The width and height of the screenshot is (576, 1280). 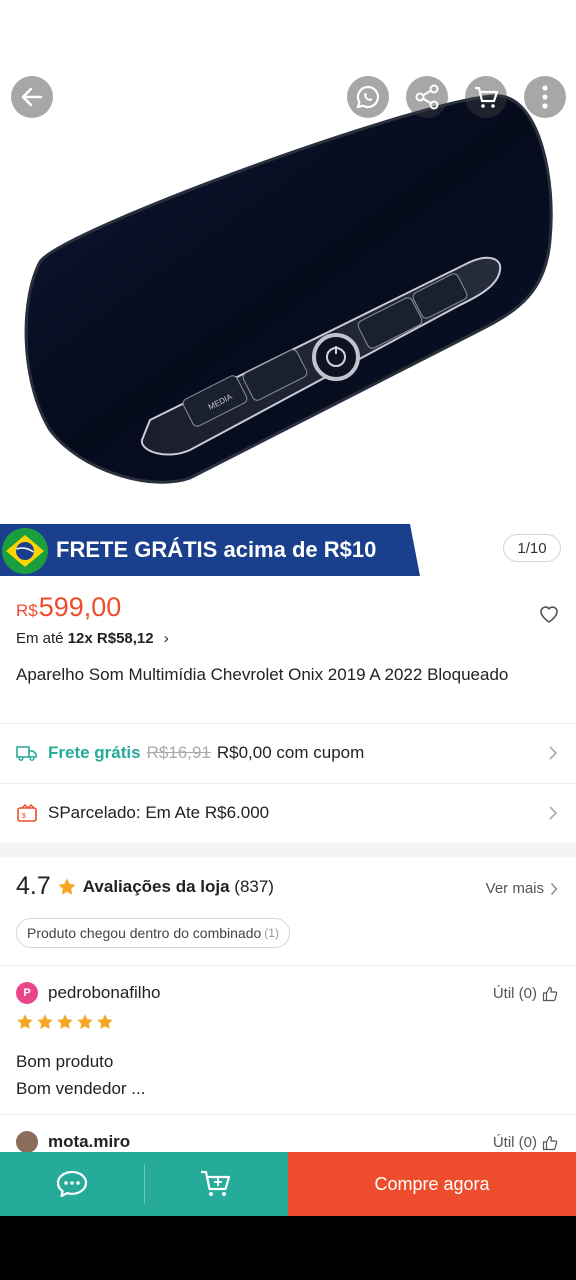 I want to click on free-shipping-banner: FRETE GRÁTIS acima de R$10, so click(x=210, y=550).